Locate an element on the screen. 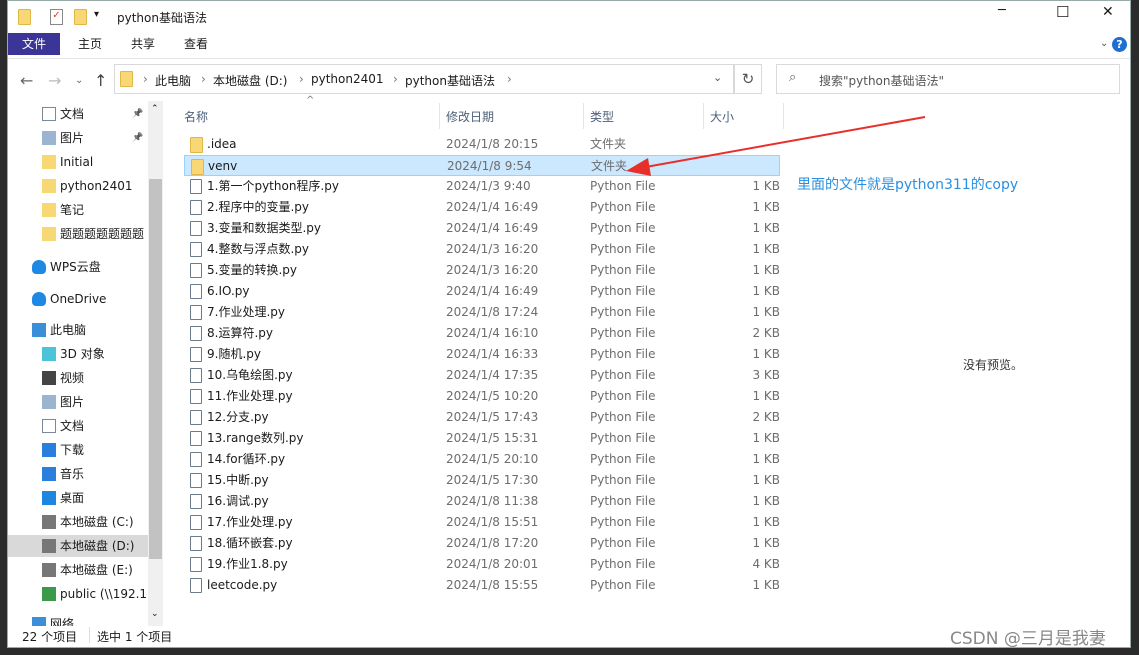 The height and width of the screenshot is (655, 1139). arrow-head-icon is located at coordinates (638, 167).